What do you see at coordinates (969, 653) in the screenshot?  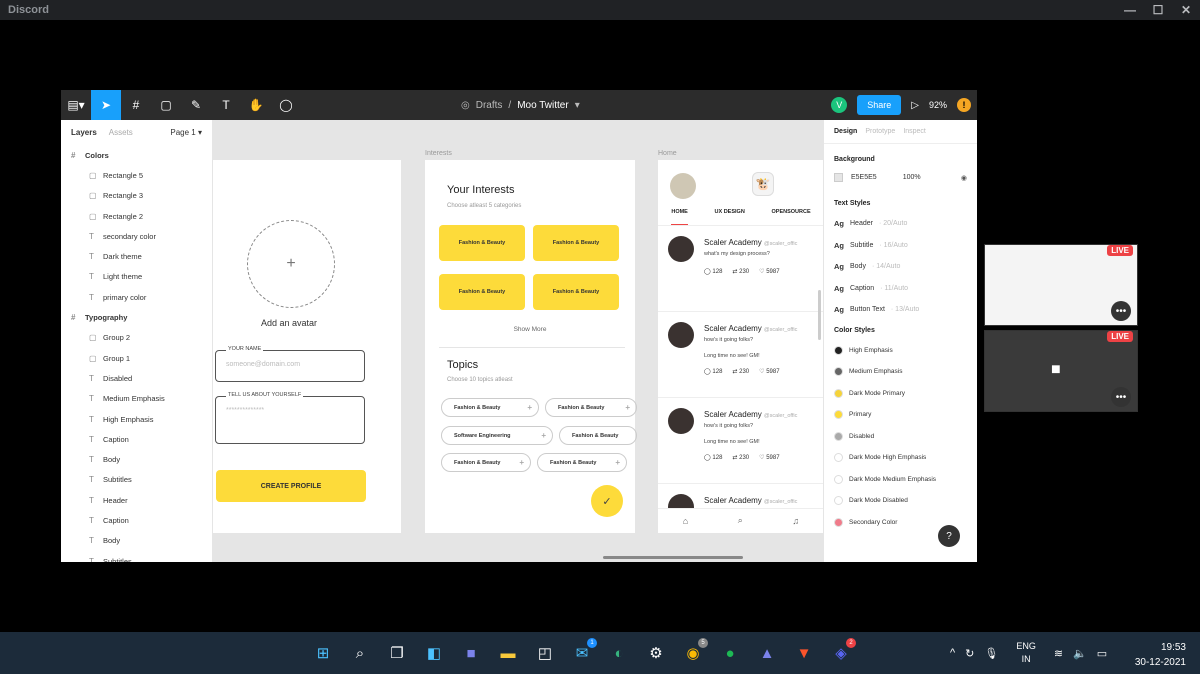 I see `sync-icon: ↻` at bounding box center [969, 653].